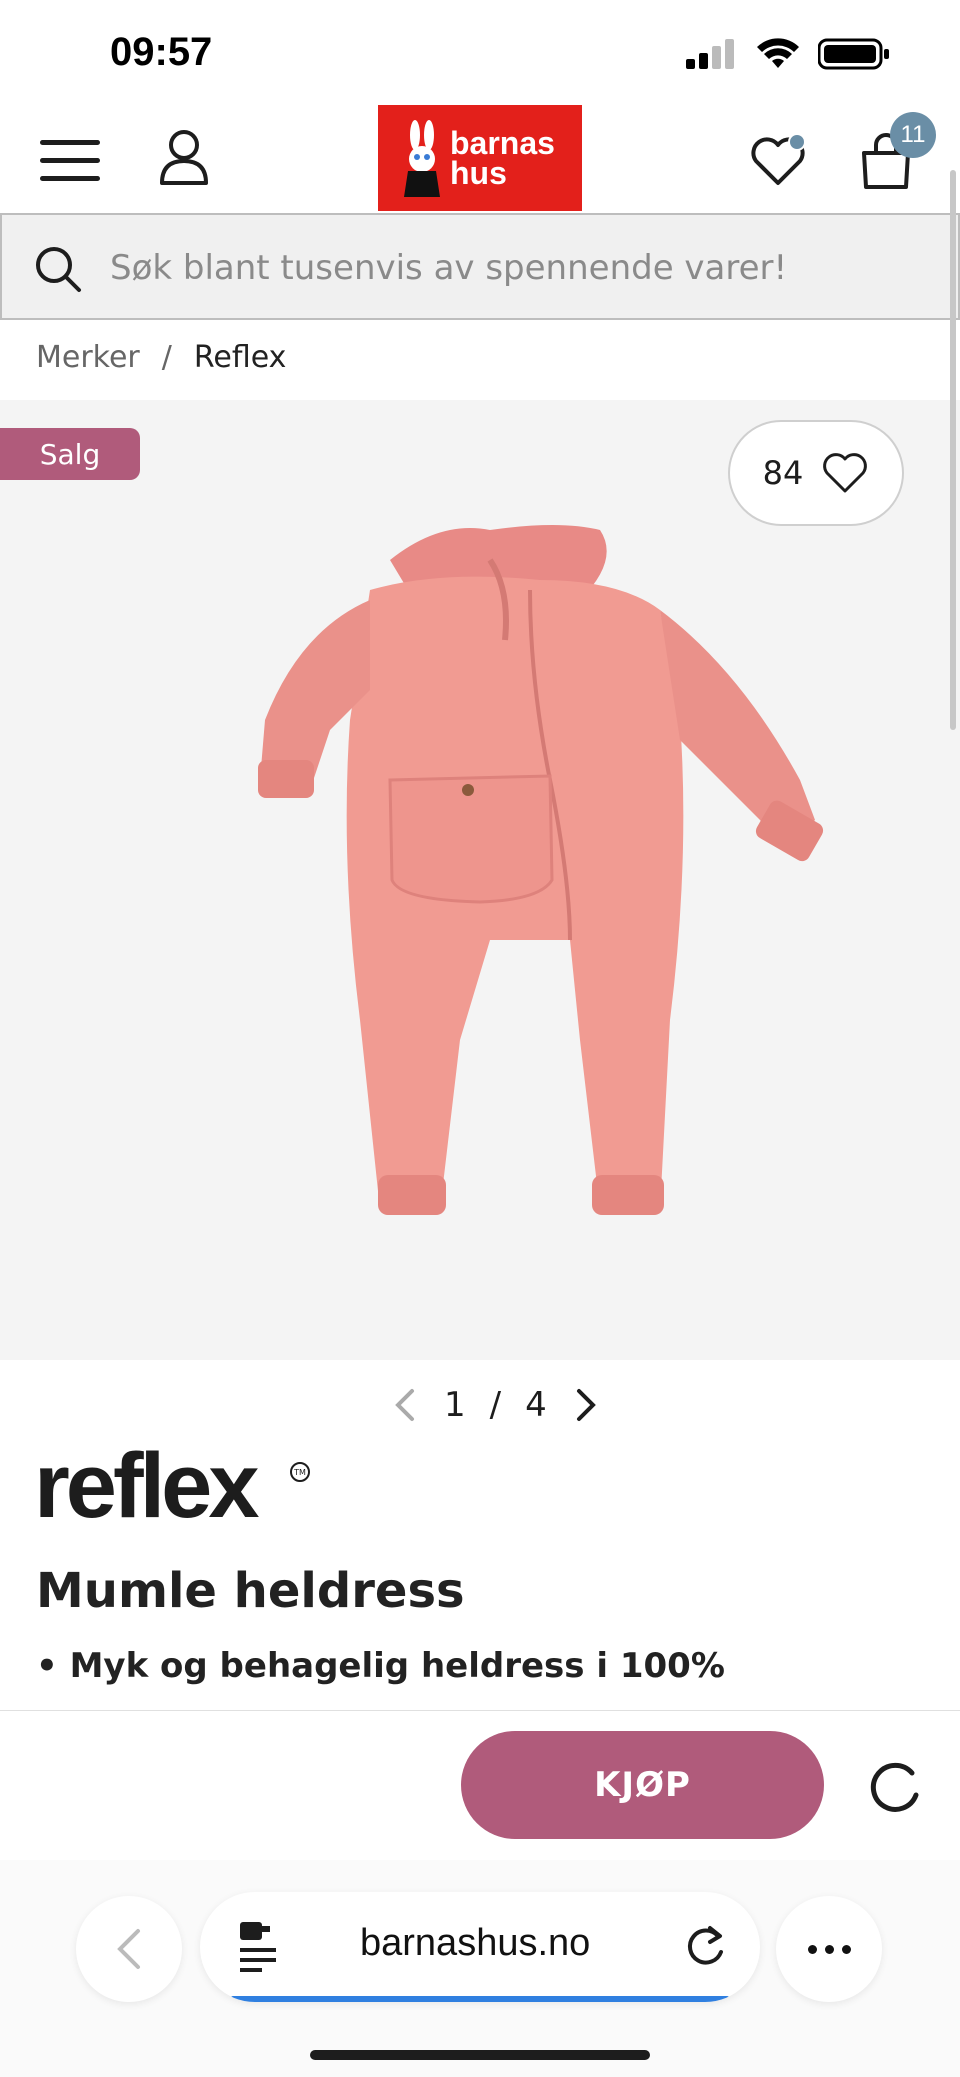  Describe the element at coordinates (58, 269) in the screenshot. I see `search-icon` at that location.